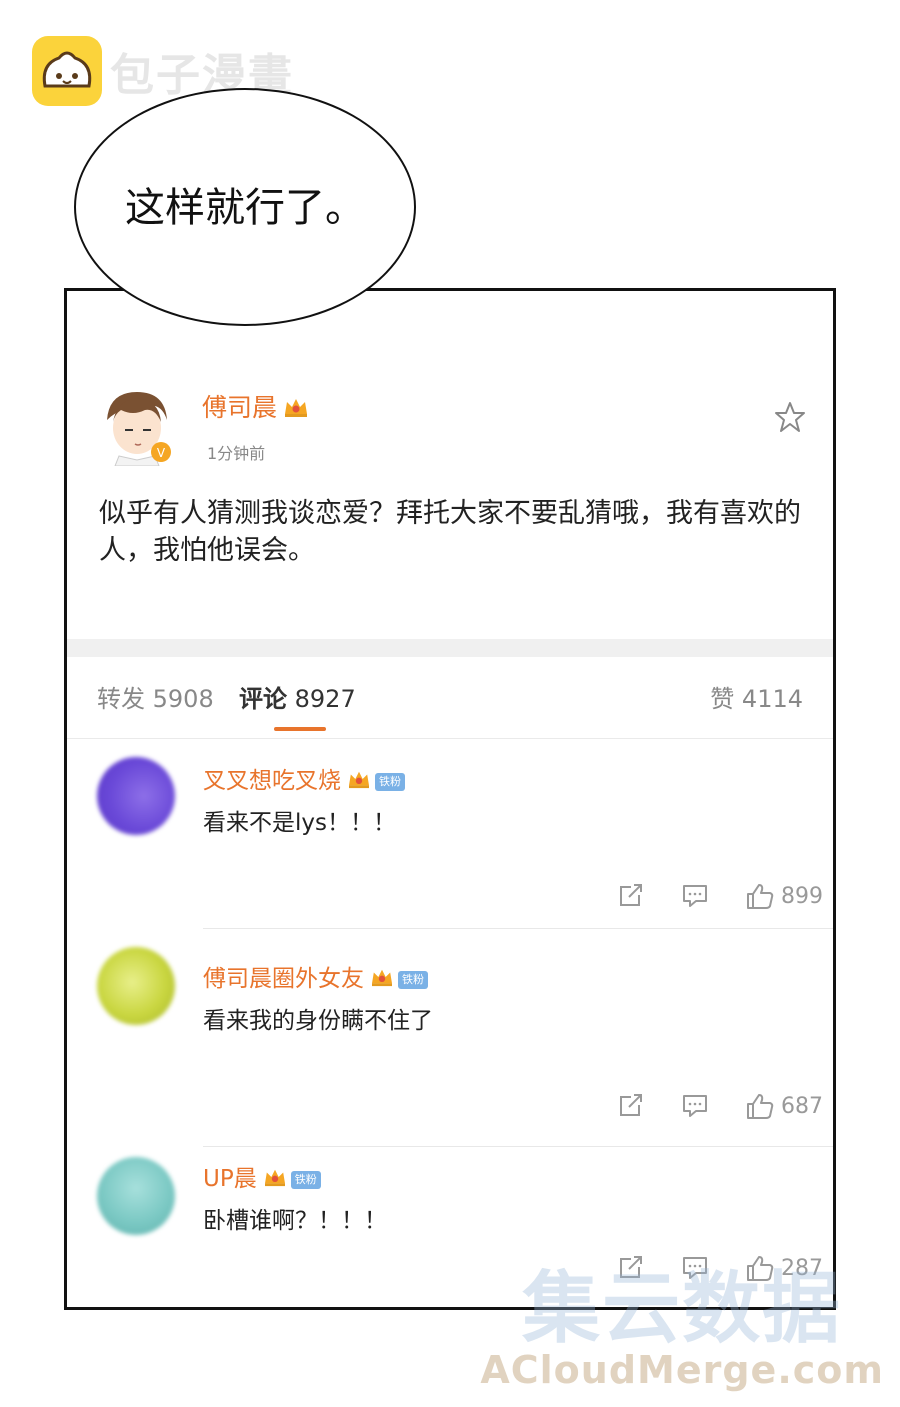  I want to click on tab-like: 赞 4114, so click(756, 696).